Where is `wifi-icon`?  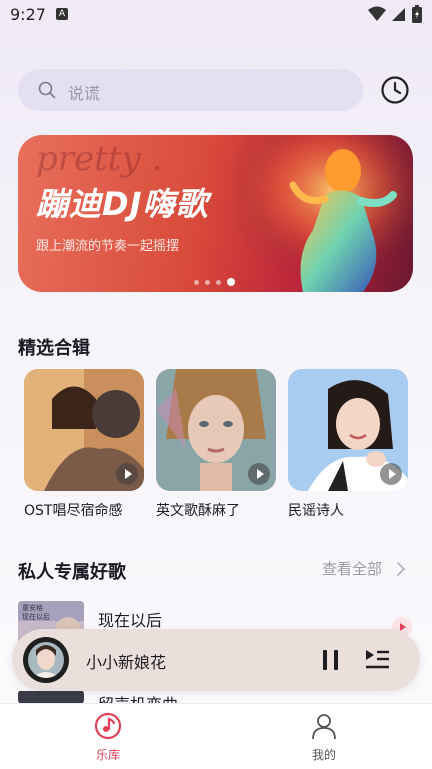 wifi-icon is located at coordinates (377, 13).